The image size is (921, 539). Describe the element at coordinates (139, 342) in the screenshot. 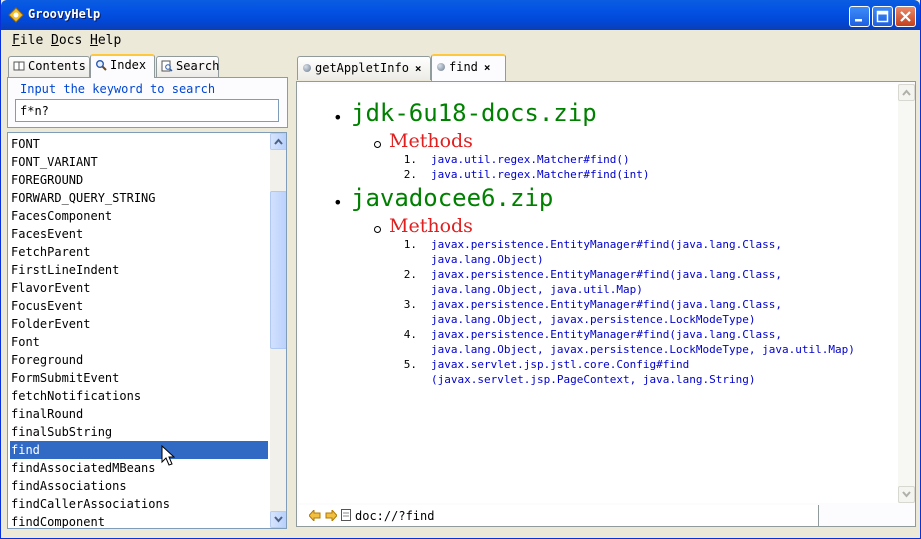

I see `index-item: Font` at that location.